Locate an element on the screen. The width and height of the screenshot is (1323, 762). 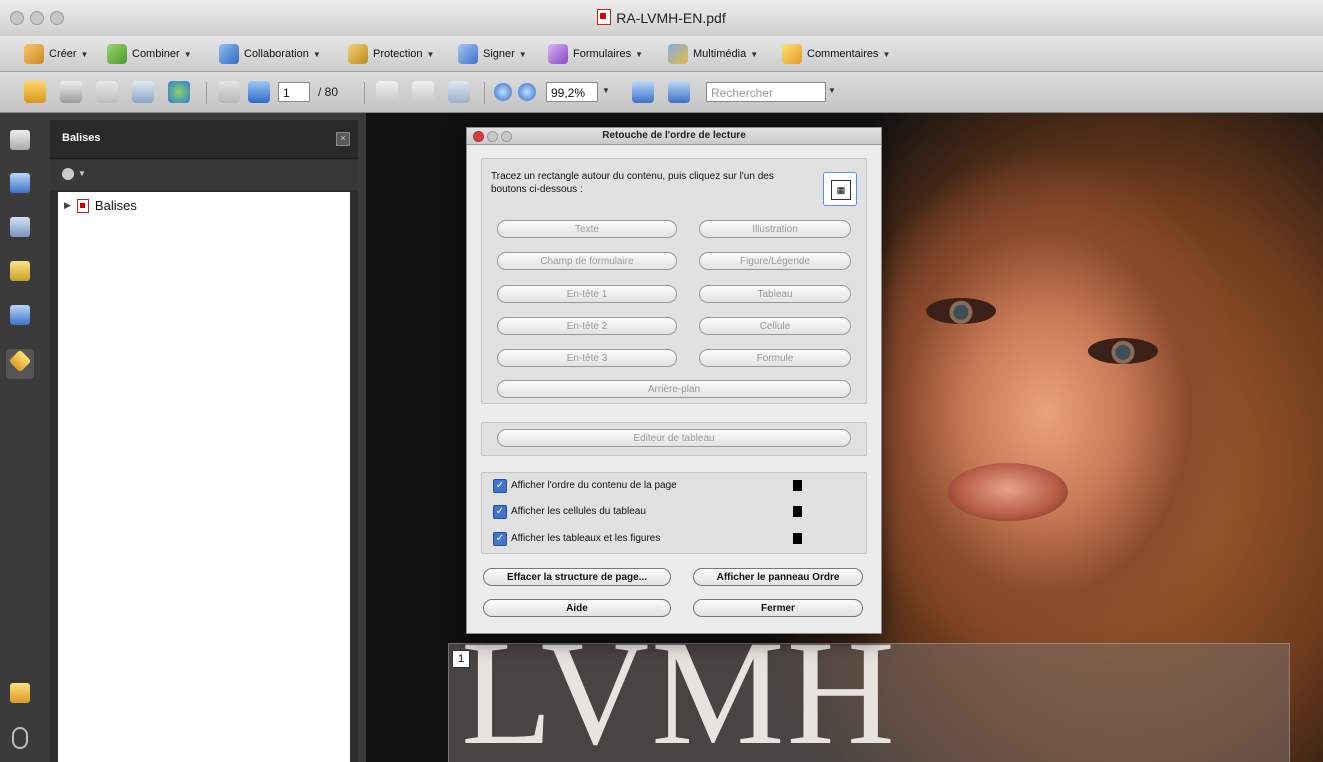
collaboration-label: Collaboration is located at coordinates (276, 54).